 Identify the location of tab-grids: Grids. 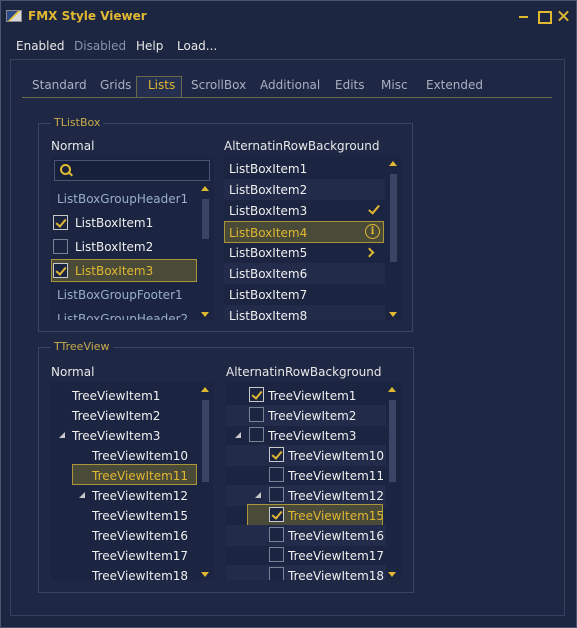
(115, 85).